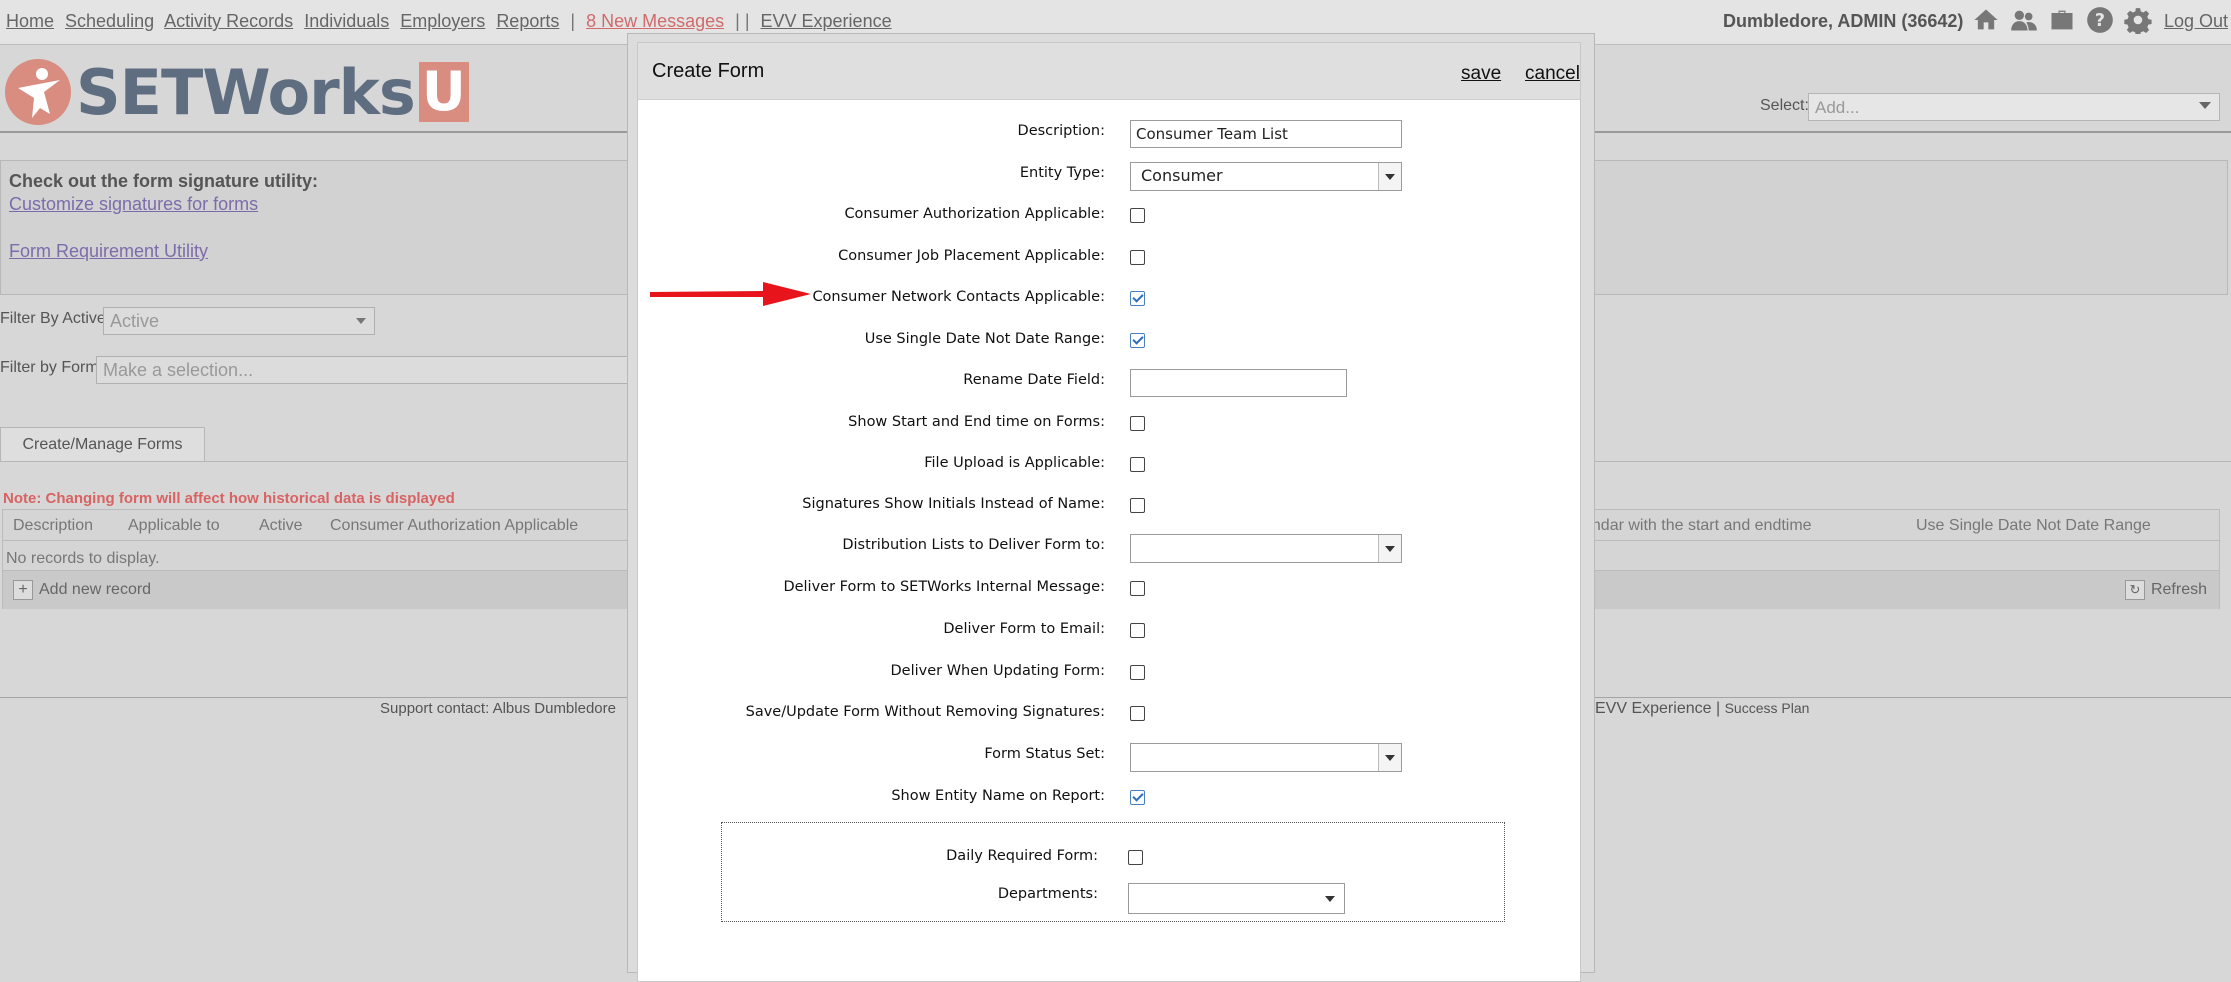  I want to click on customize-signatures-link: Customize signatures for forms, so click(133, 204).